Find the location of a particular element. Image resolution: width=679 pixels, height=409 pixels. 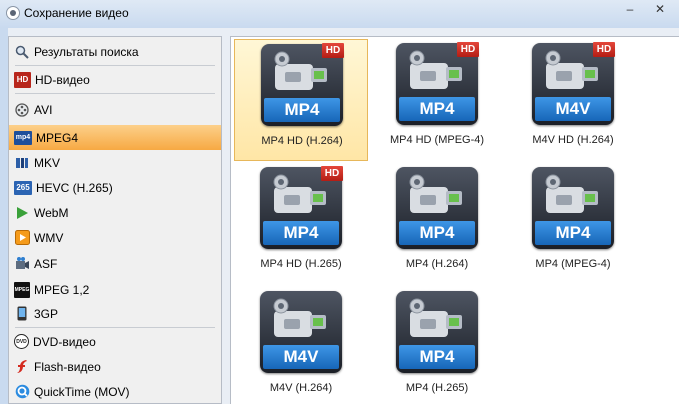

format-label: M4V HD (H.264) is located at coordinates (573, 140).